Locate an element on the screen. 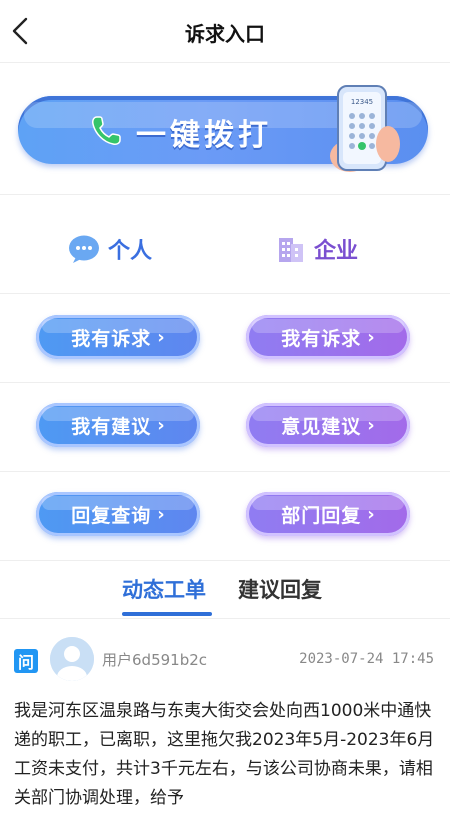  feed-tabs: 动态工单 建议回复 is located at coordinates (225, 589).